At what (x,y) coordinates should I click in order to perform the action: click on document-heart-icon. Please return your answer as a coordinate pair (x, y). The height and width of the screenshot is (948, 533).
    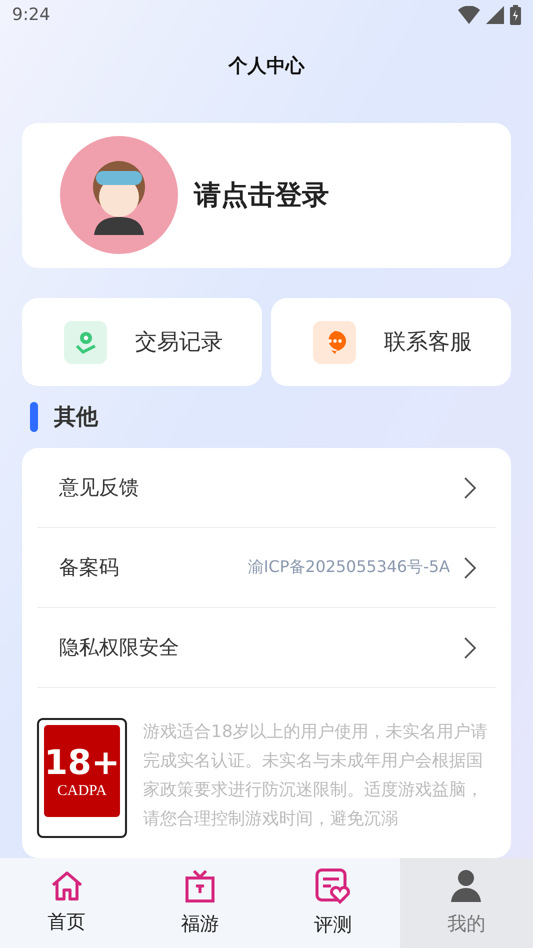
    Looking at the image, I should click on (333, 886).